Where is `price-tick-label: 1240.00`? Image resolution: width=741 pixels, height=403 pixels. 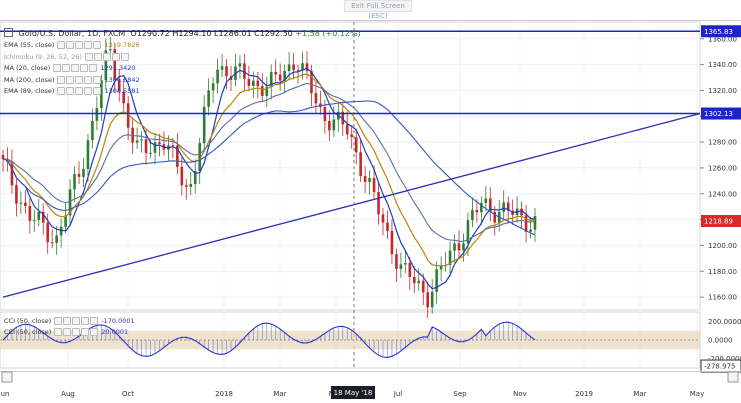
price-tick-label: 1240.00 is located at coordinates (722, 194).